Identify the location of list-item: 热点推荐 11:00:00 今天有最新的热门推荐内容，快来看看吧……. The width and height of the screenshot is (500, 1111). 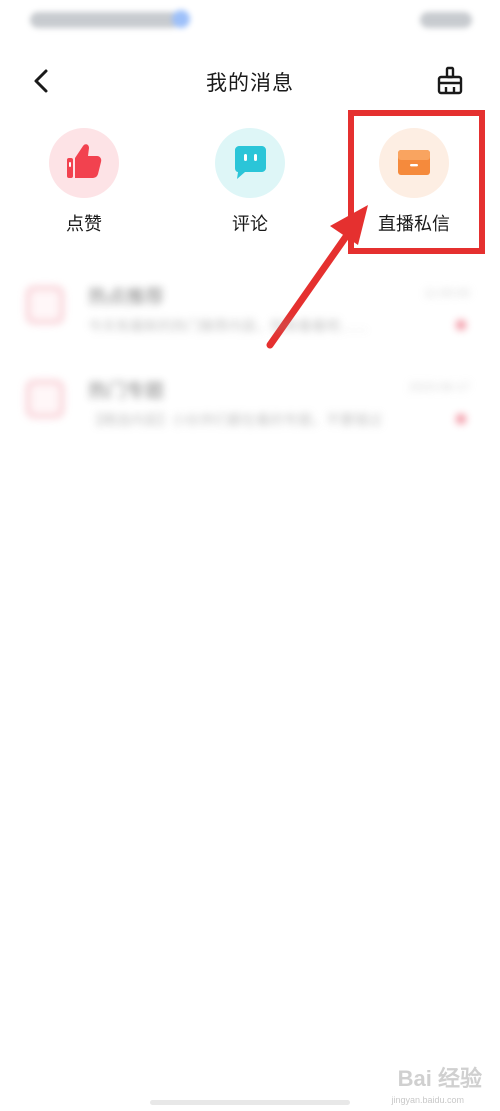
(250, 309).